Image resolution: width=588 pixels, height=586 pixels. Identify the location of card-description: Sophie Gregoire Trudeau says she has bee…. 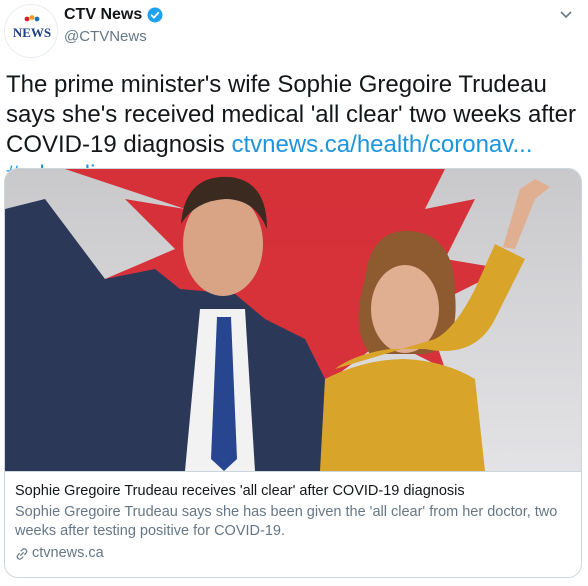
(286, 521).